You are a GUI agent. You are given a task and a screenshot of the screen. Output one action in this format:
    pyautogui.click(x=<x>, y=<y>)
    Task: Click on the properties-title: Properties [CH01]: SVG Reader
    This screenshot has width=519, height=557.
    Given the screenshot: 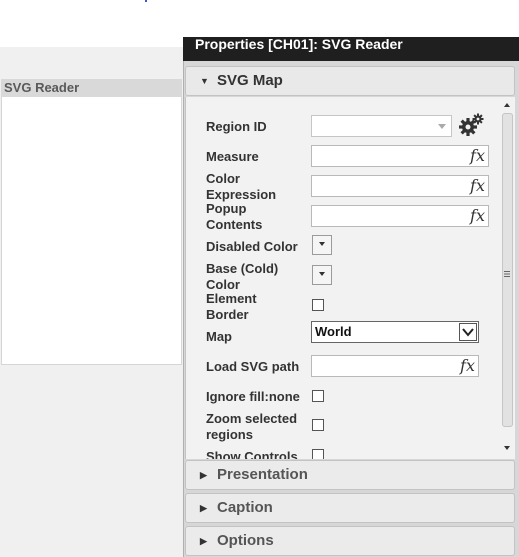 What is the action you would take?
    pyautogui.click(x=351, y=49)
    